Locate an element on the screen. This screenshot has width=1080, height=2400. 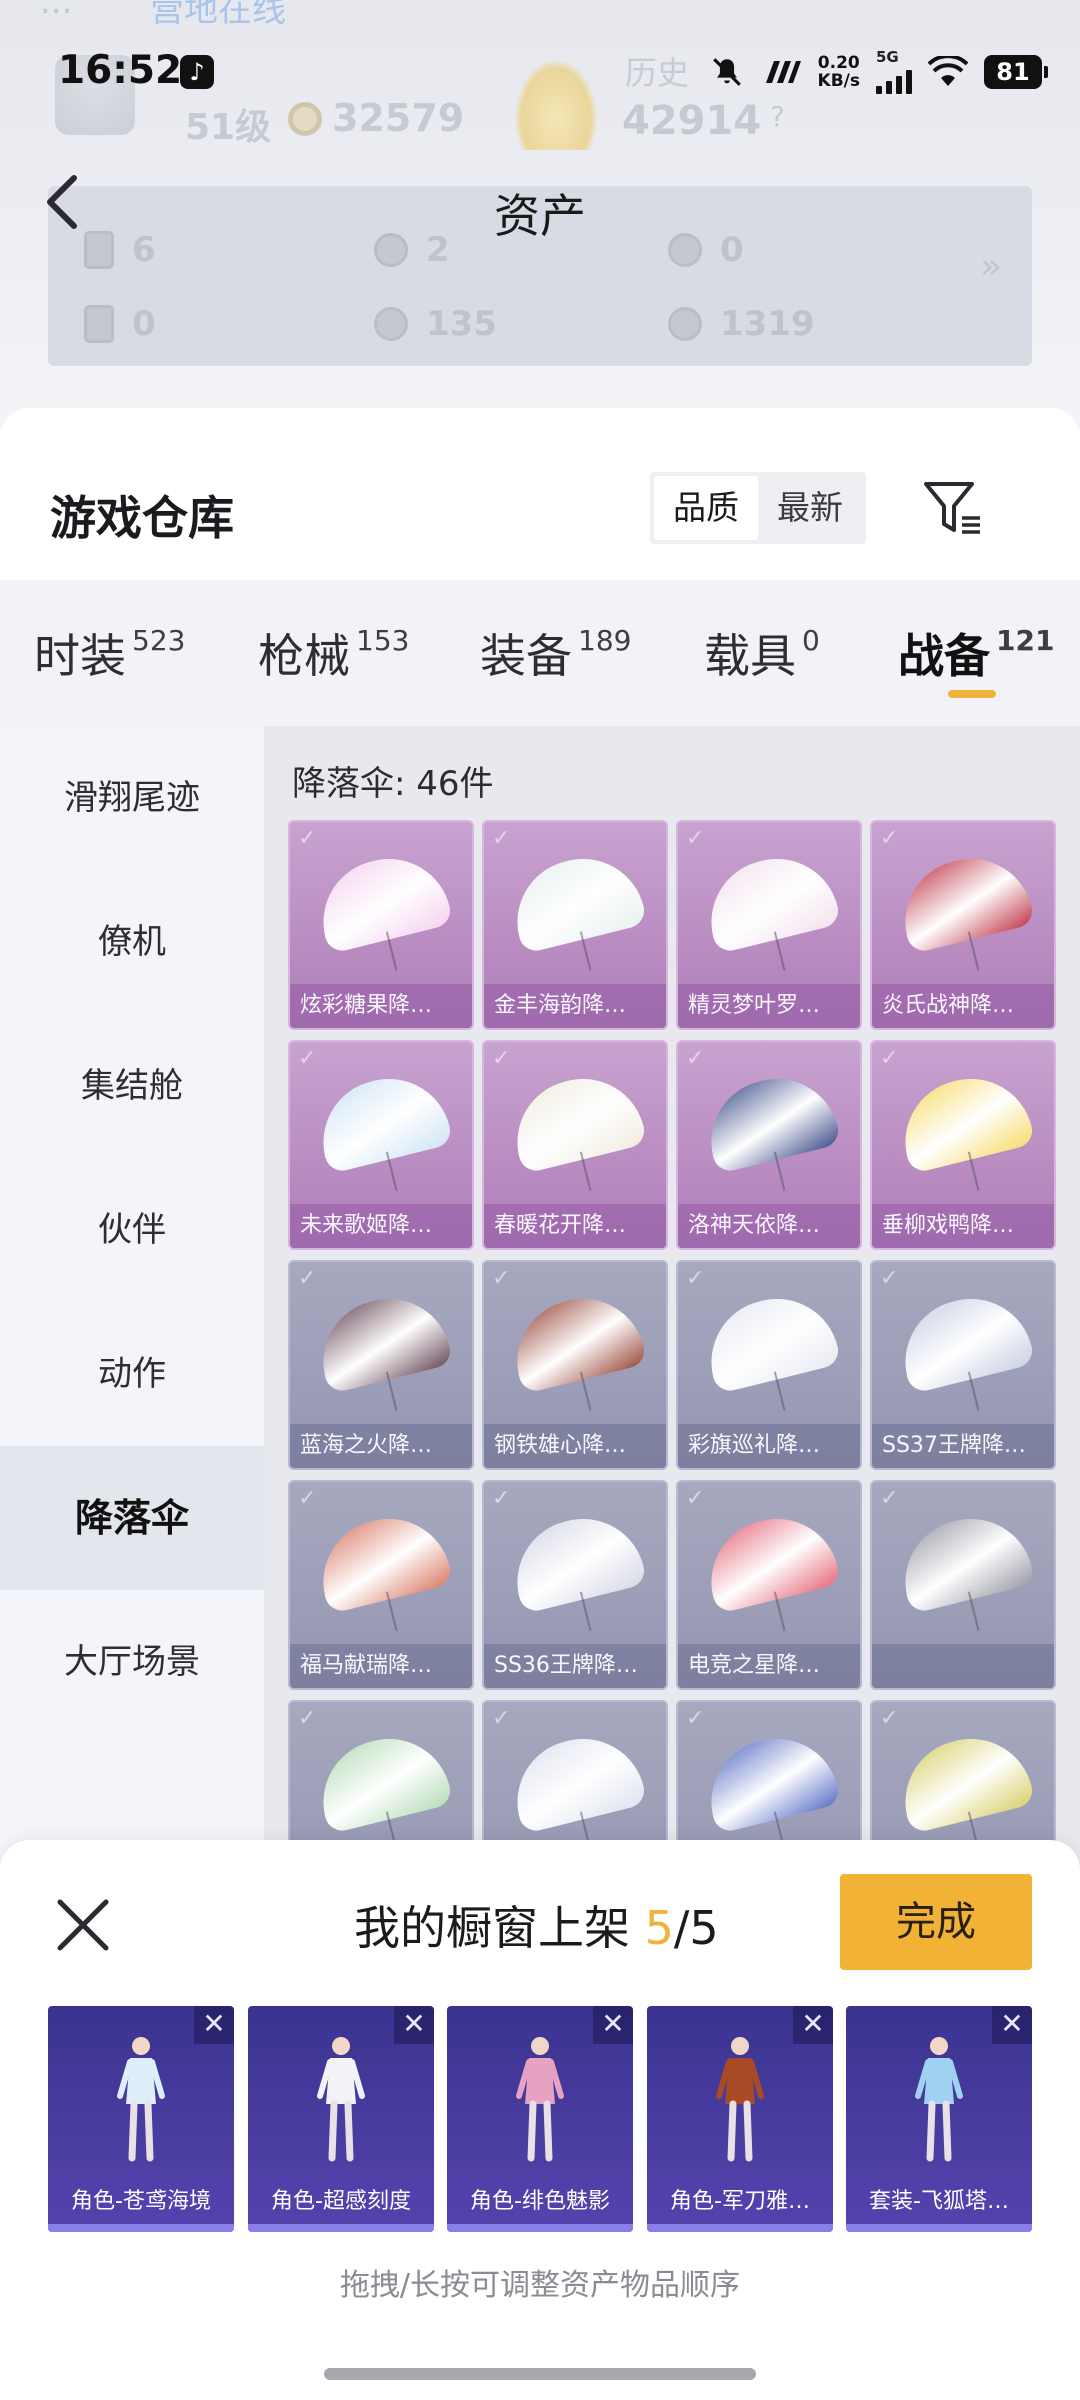
close-icon is located at coordinates (83, 1925).